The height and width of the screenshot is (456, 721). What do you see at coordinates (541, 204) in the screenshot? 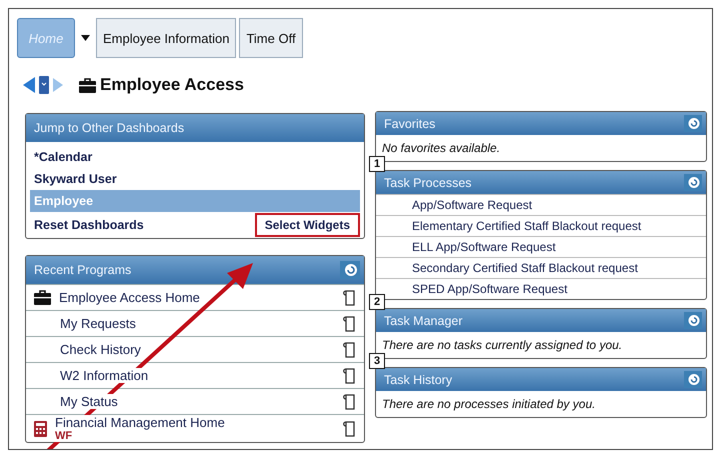
I see `process-link: App/Software Request` at bounding box center [541, 204].